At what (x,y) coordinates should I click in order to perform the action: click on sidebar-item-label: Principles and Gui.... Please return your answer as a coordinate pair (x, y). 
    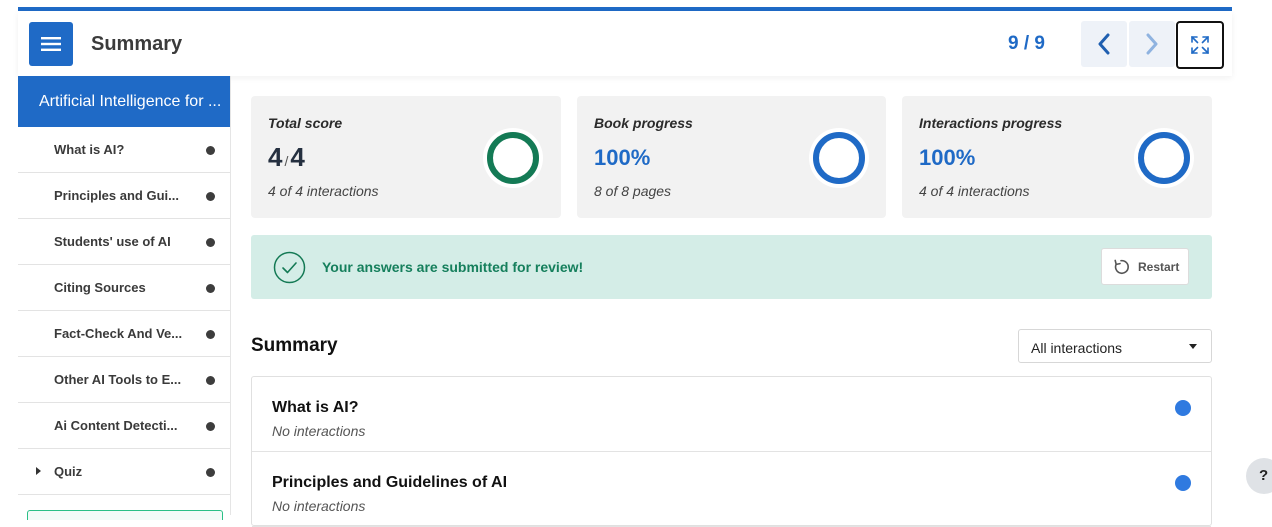
    Looking at the image, I should click on (116, 195).